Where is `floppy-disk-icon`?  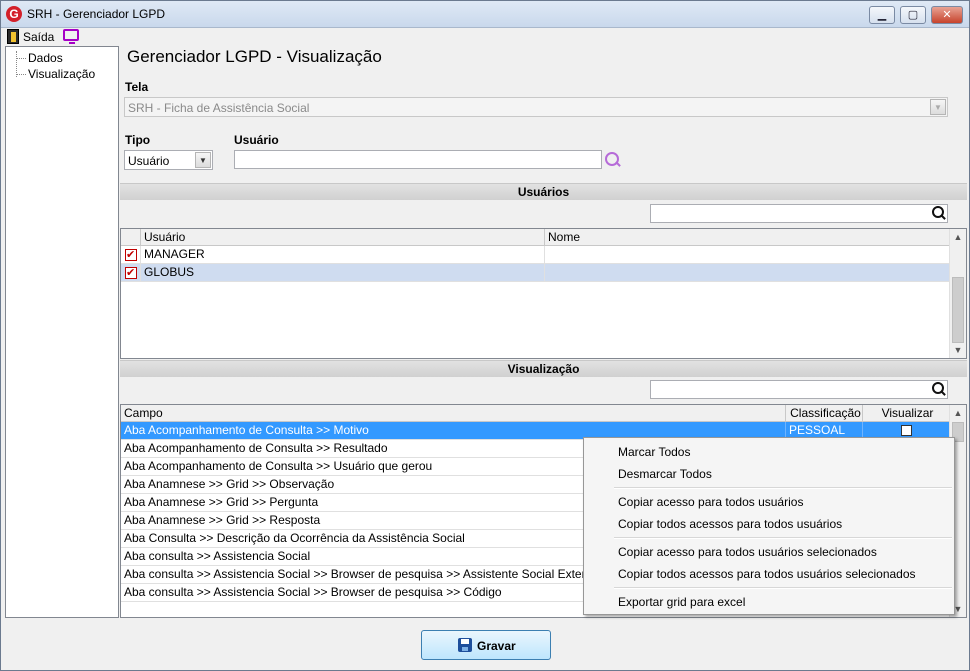 floppy-disk-icon is located at coordinates (465, 645).